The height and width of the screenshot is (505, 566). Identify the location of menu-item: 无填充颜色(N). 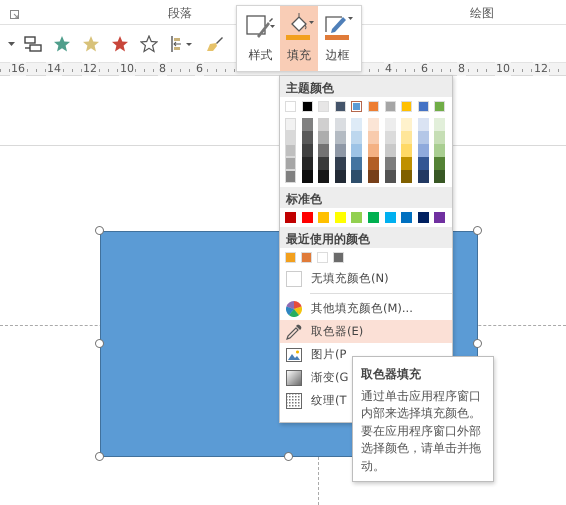
(366, 278).